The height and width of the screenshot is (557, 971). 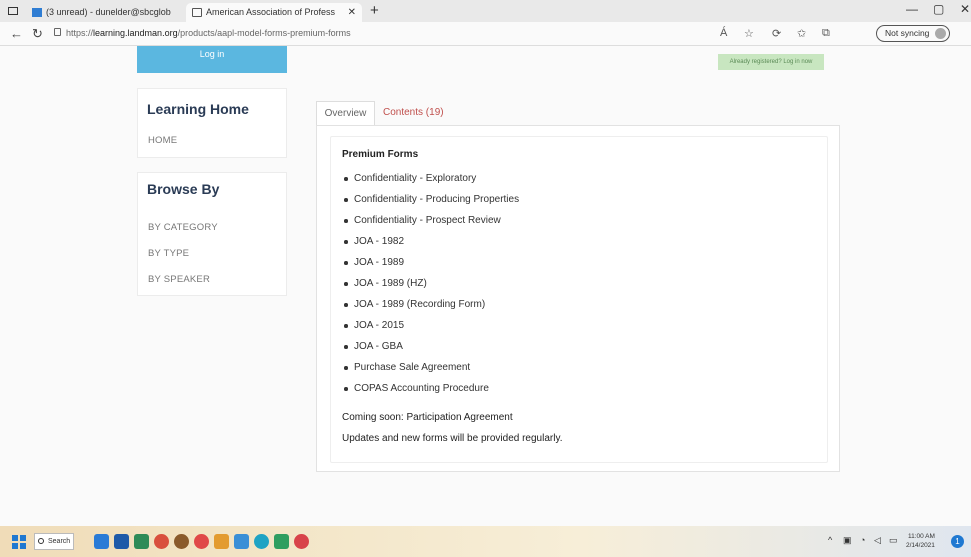 What do you see at coordinates (957, 541) in the screenshot?
I see `notification-badge: 1` at bounding box center [957, 541].